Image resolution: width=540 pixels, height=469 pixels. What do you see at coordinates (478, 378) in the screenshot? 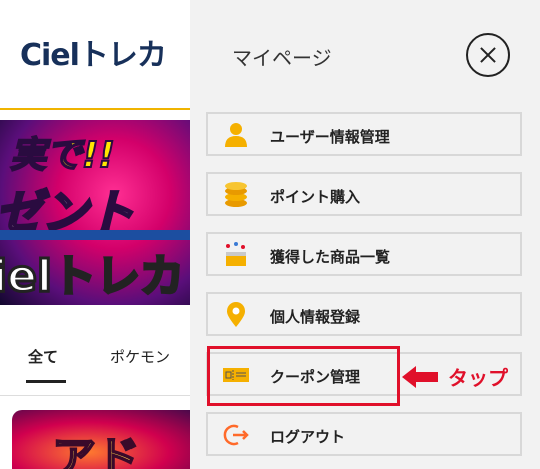
I see `tap-annotation: タップ` at bounding box center [478, 378].